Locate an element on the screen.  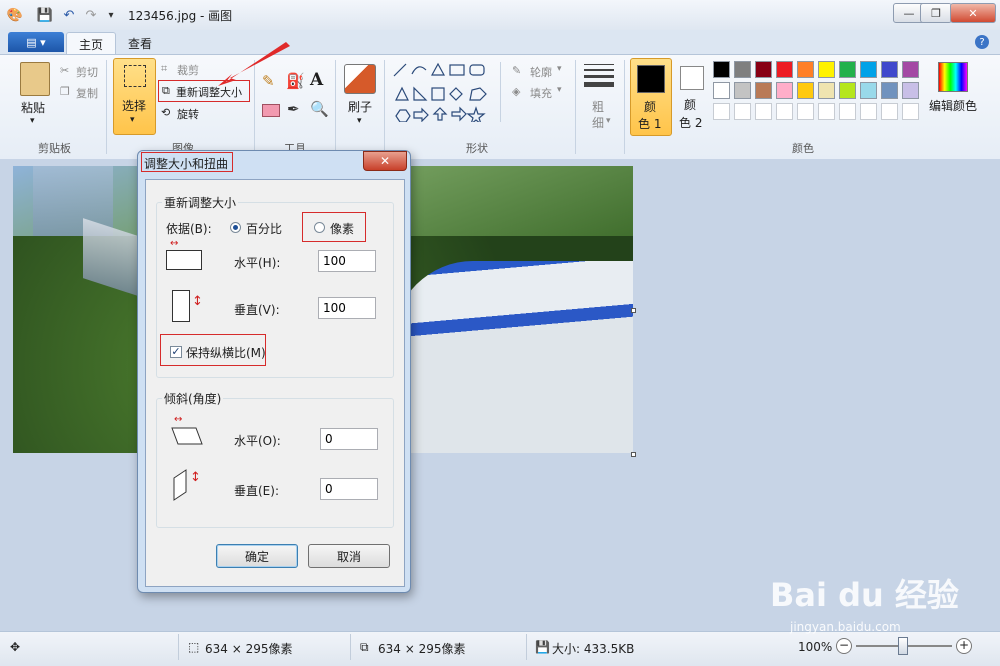
skew-horizontal-label: 水平(O): is located at coordinates (257, 441).